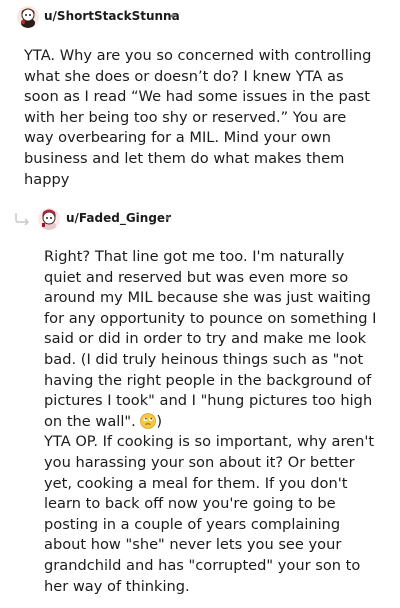 This screenshot has width=400, height=608. I want to click on rolling-eyes-emoji-icon, so click(148, 420).